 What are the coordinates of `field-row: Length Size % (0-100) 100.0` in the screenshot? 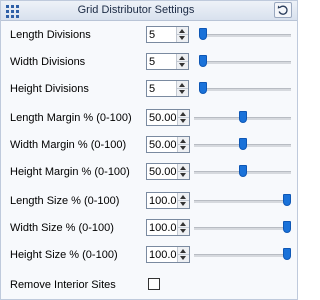 It's located at (149, 202).